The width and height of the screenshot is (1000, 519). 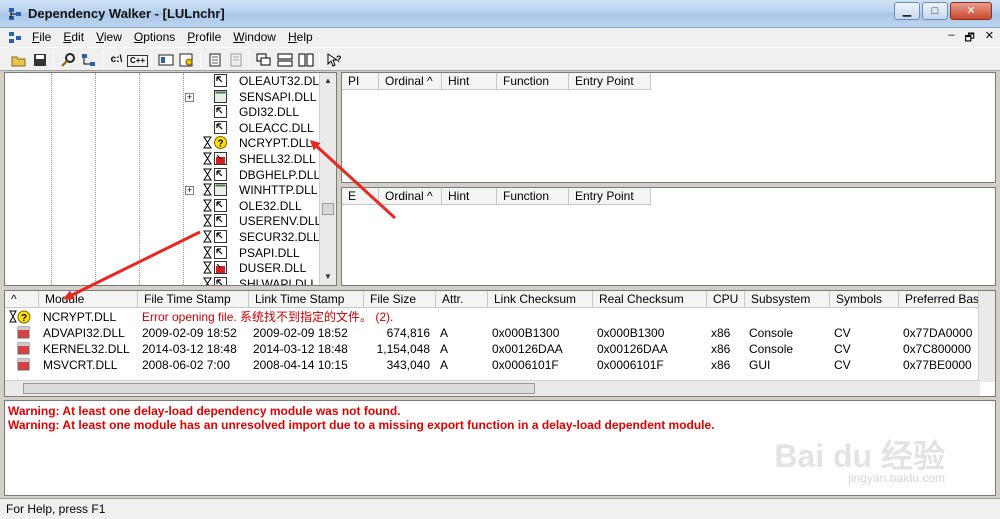 What do you see at coordinates (162, 190) in the screenshot?
I see `tree-item: + WINHTTP.DLL` at bounding box center [162, 190].